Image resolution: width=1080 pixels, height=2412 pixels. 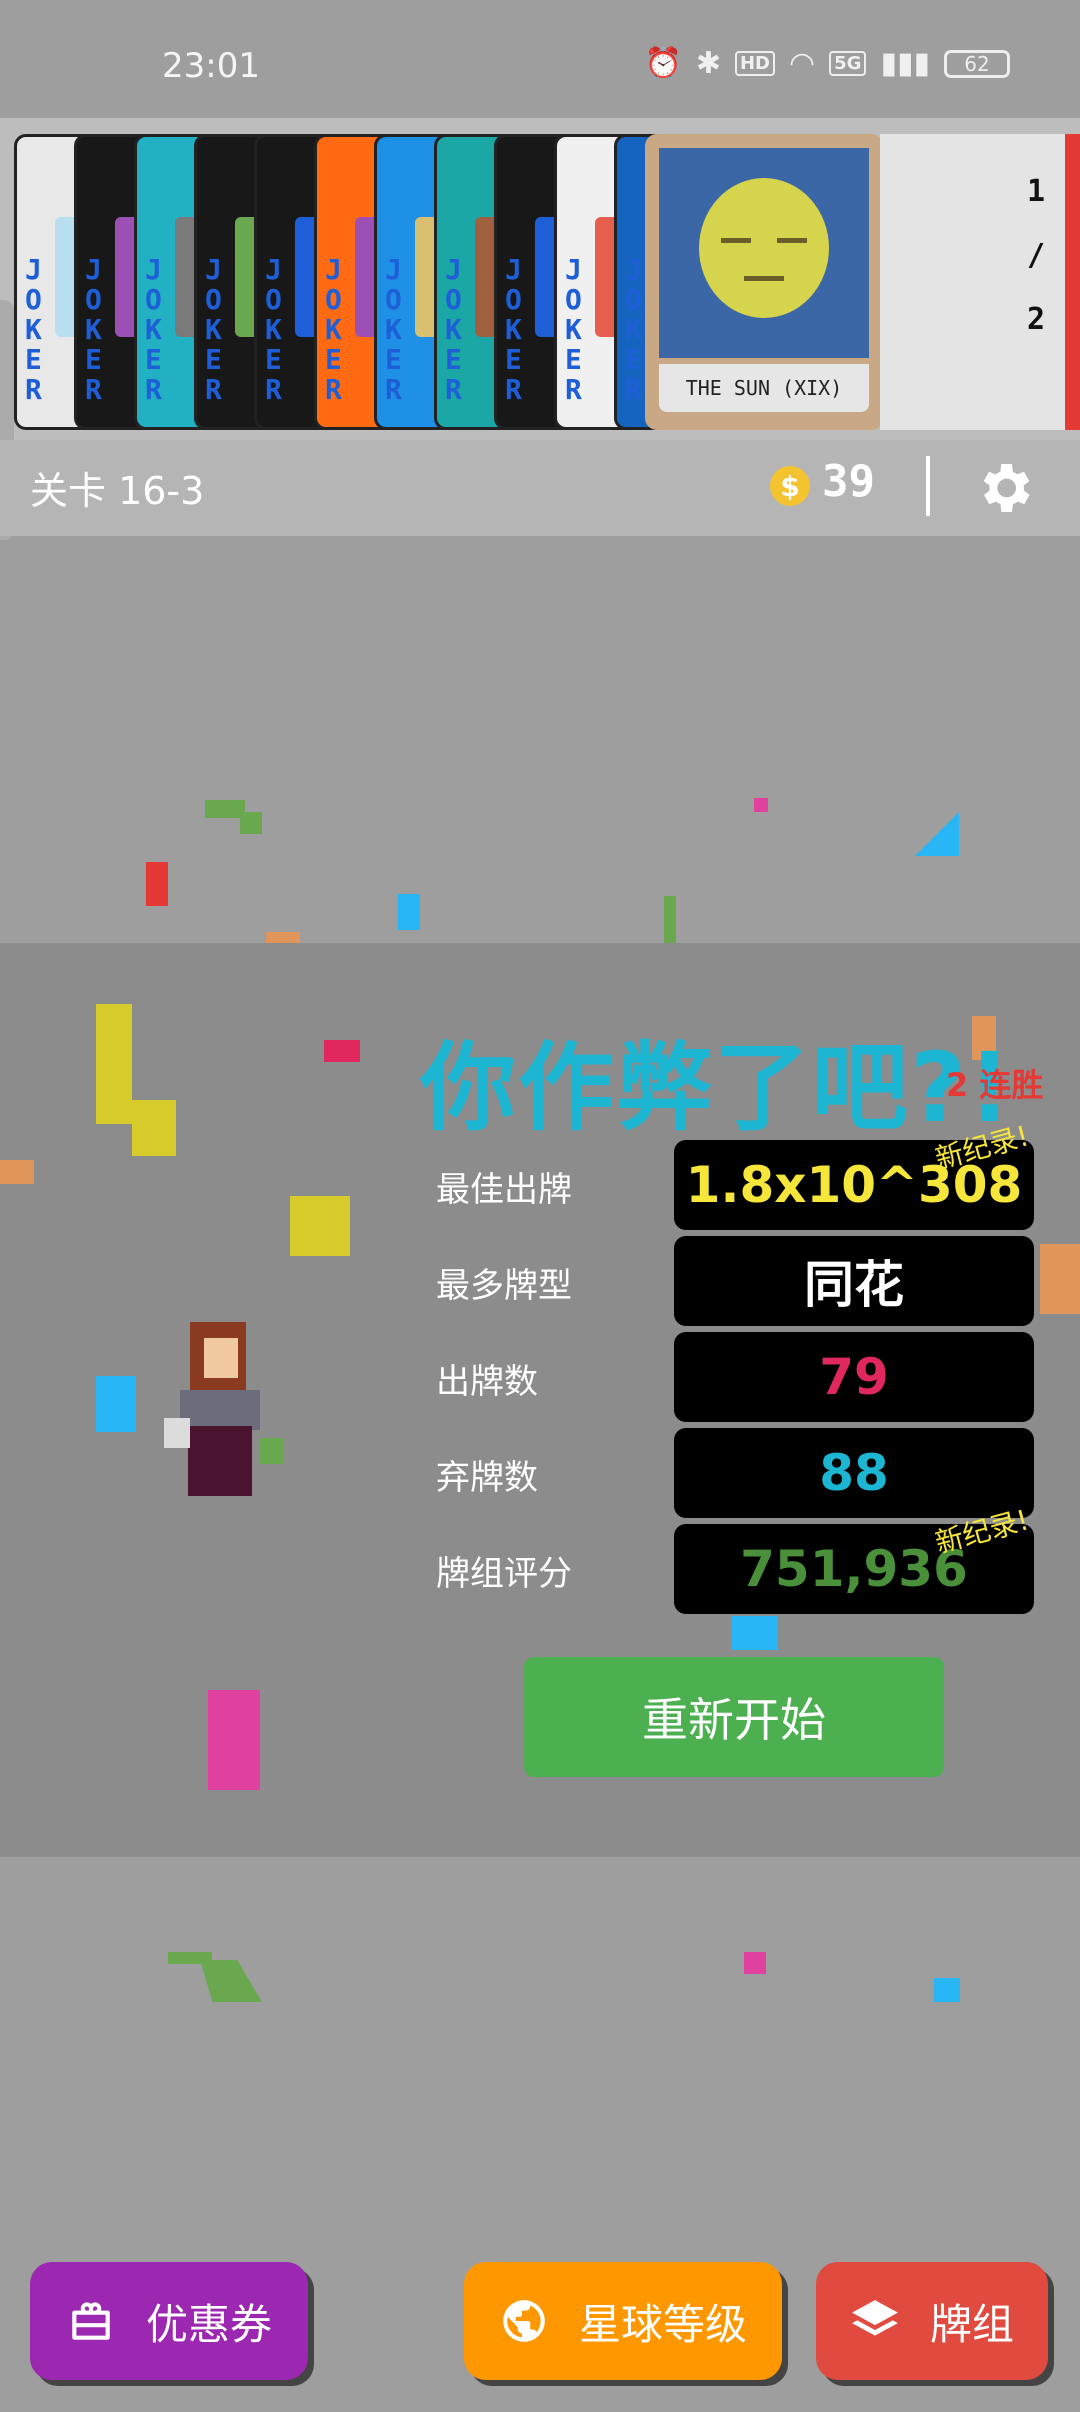 What do you see at coordinates (790, 486) in the screenshot?
I see `coin-icon: $` at bounding box center [790, 486].